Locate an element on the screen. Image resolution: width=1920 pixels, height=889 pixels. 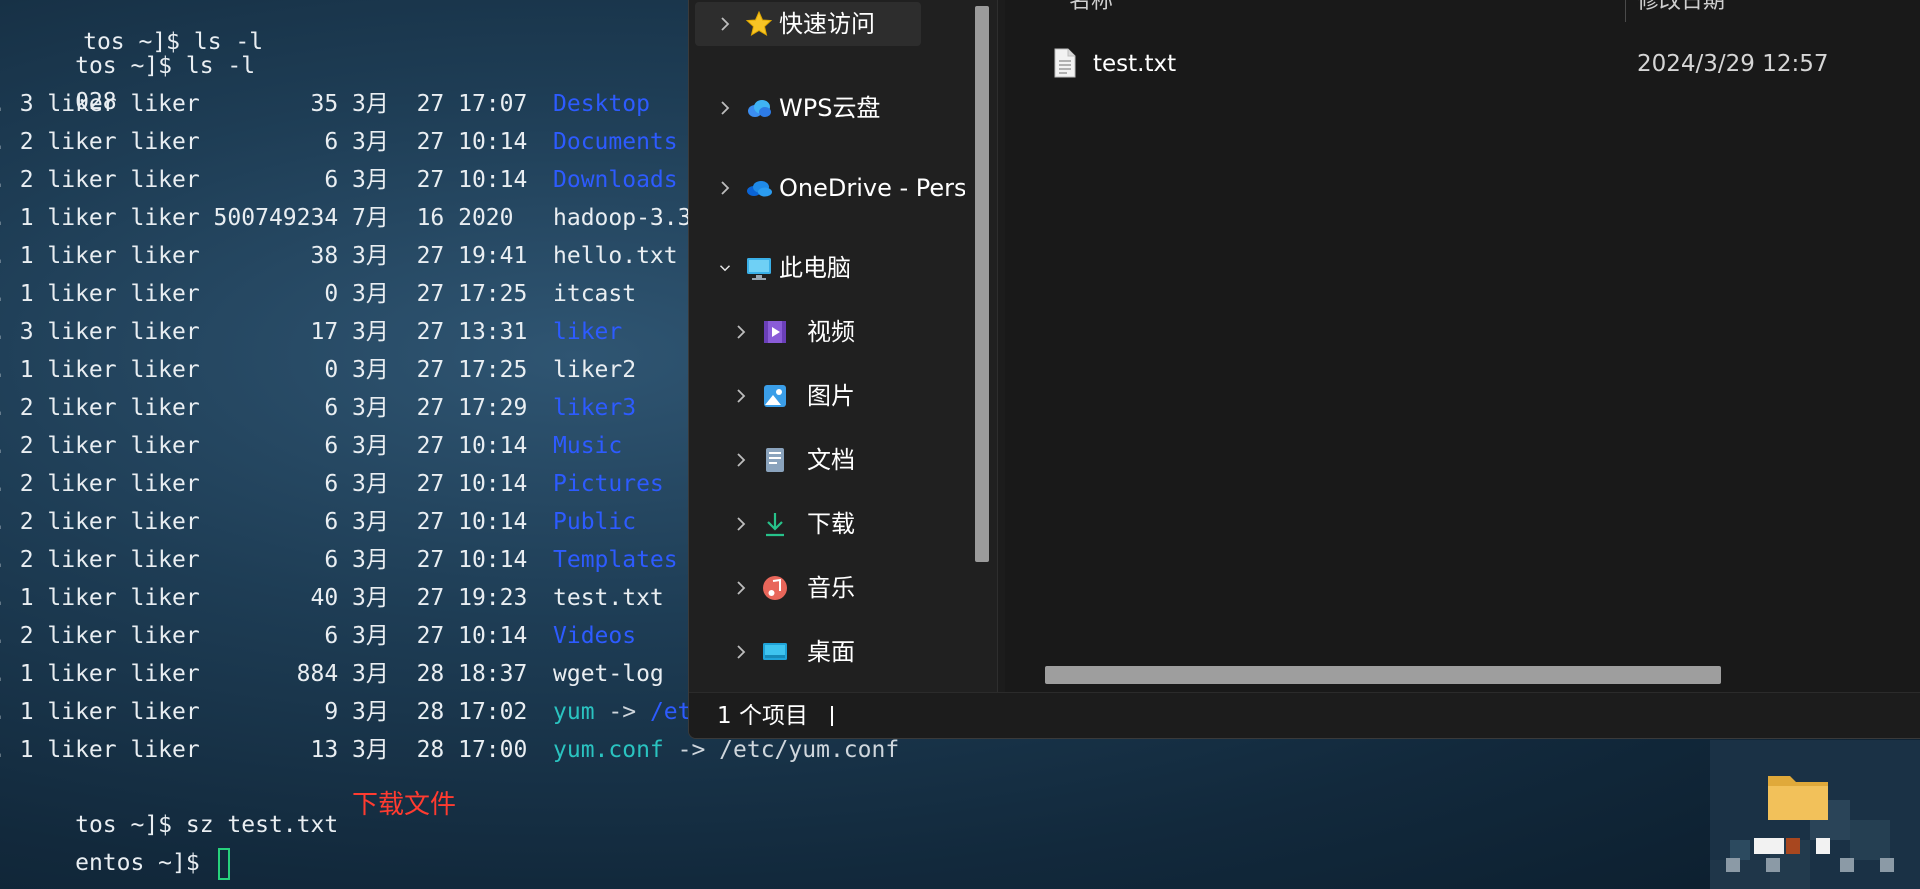
listing-name: Videos is located at coordinates (595, 636).